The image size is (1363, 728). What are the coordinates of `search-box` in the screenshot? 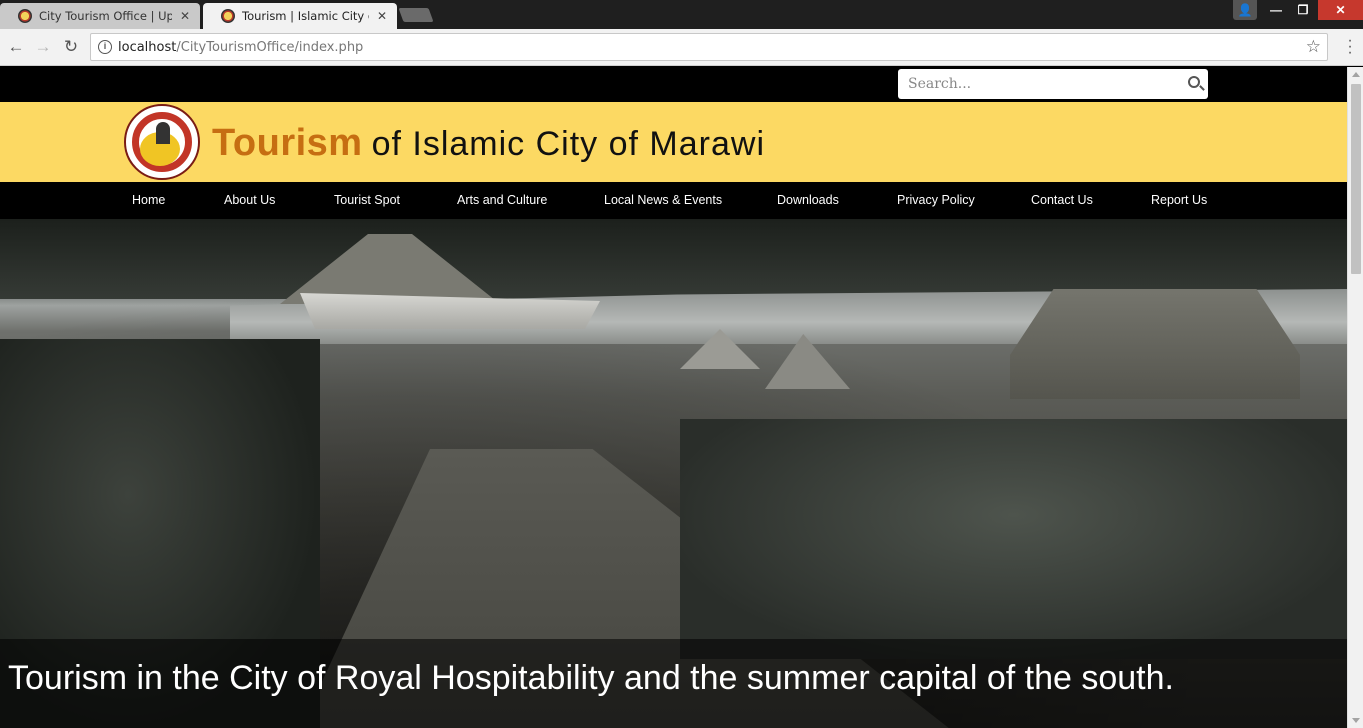 It's located at (1053, 84).